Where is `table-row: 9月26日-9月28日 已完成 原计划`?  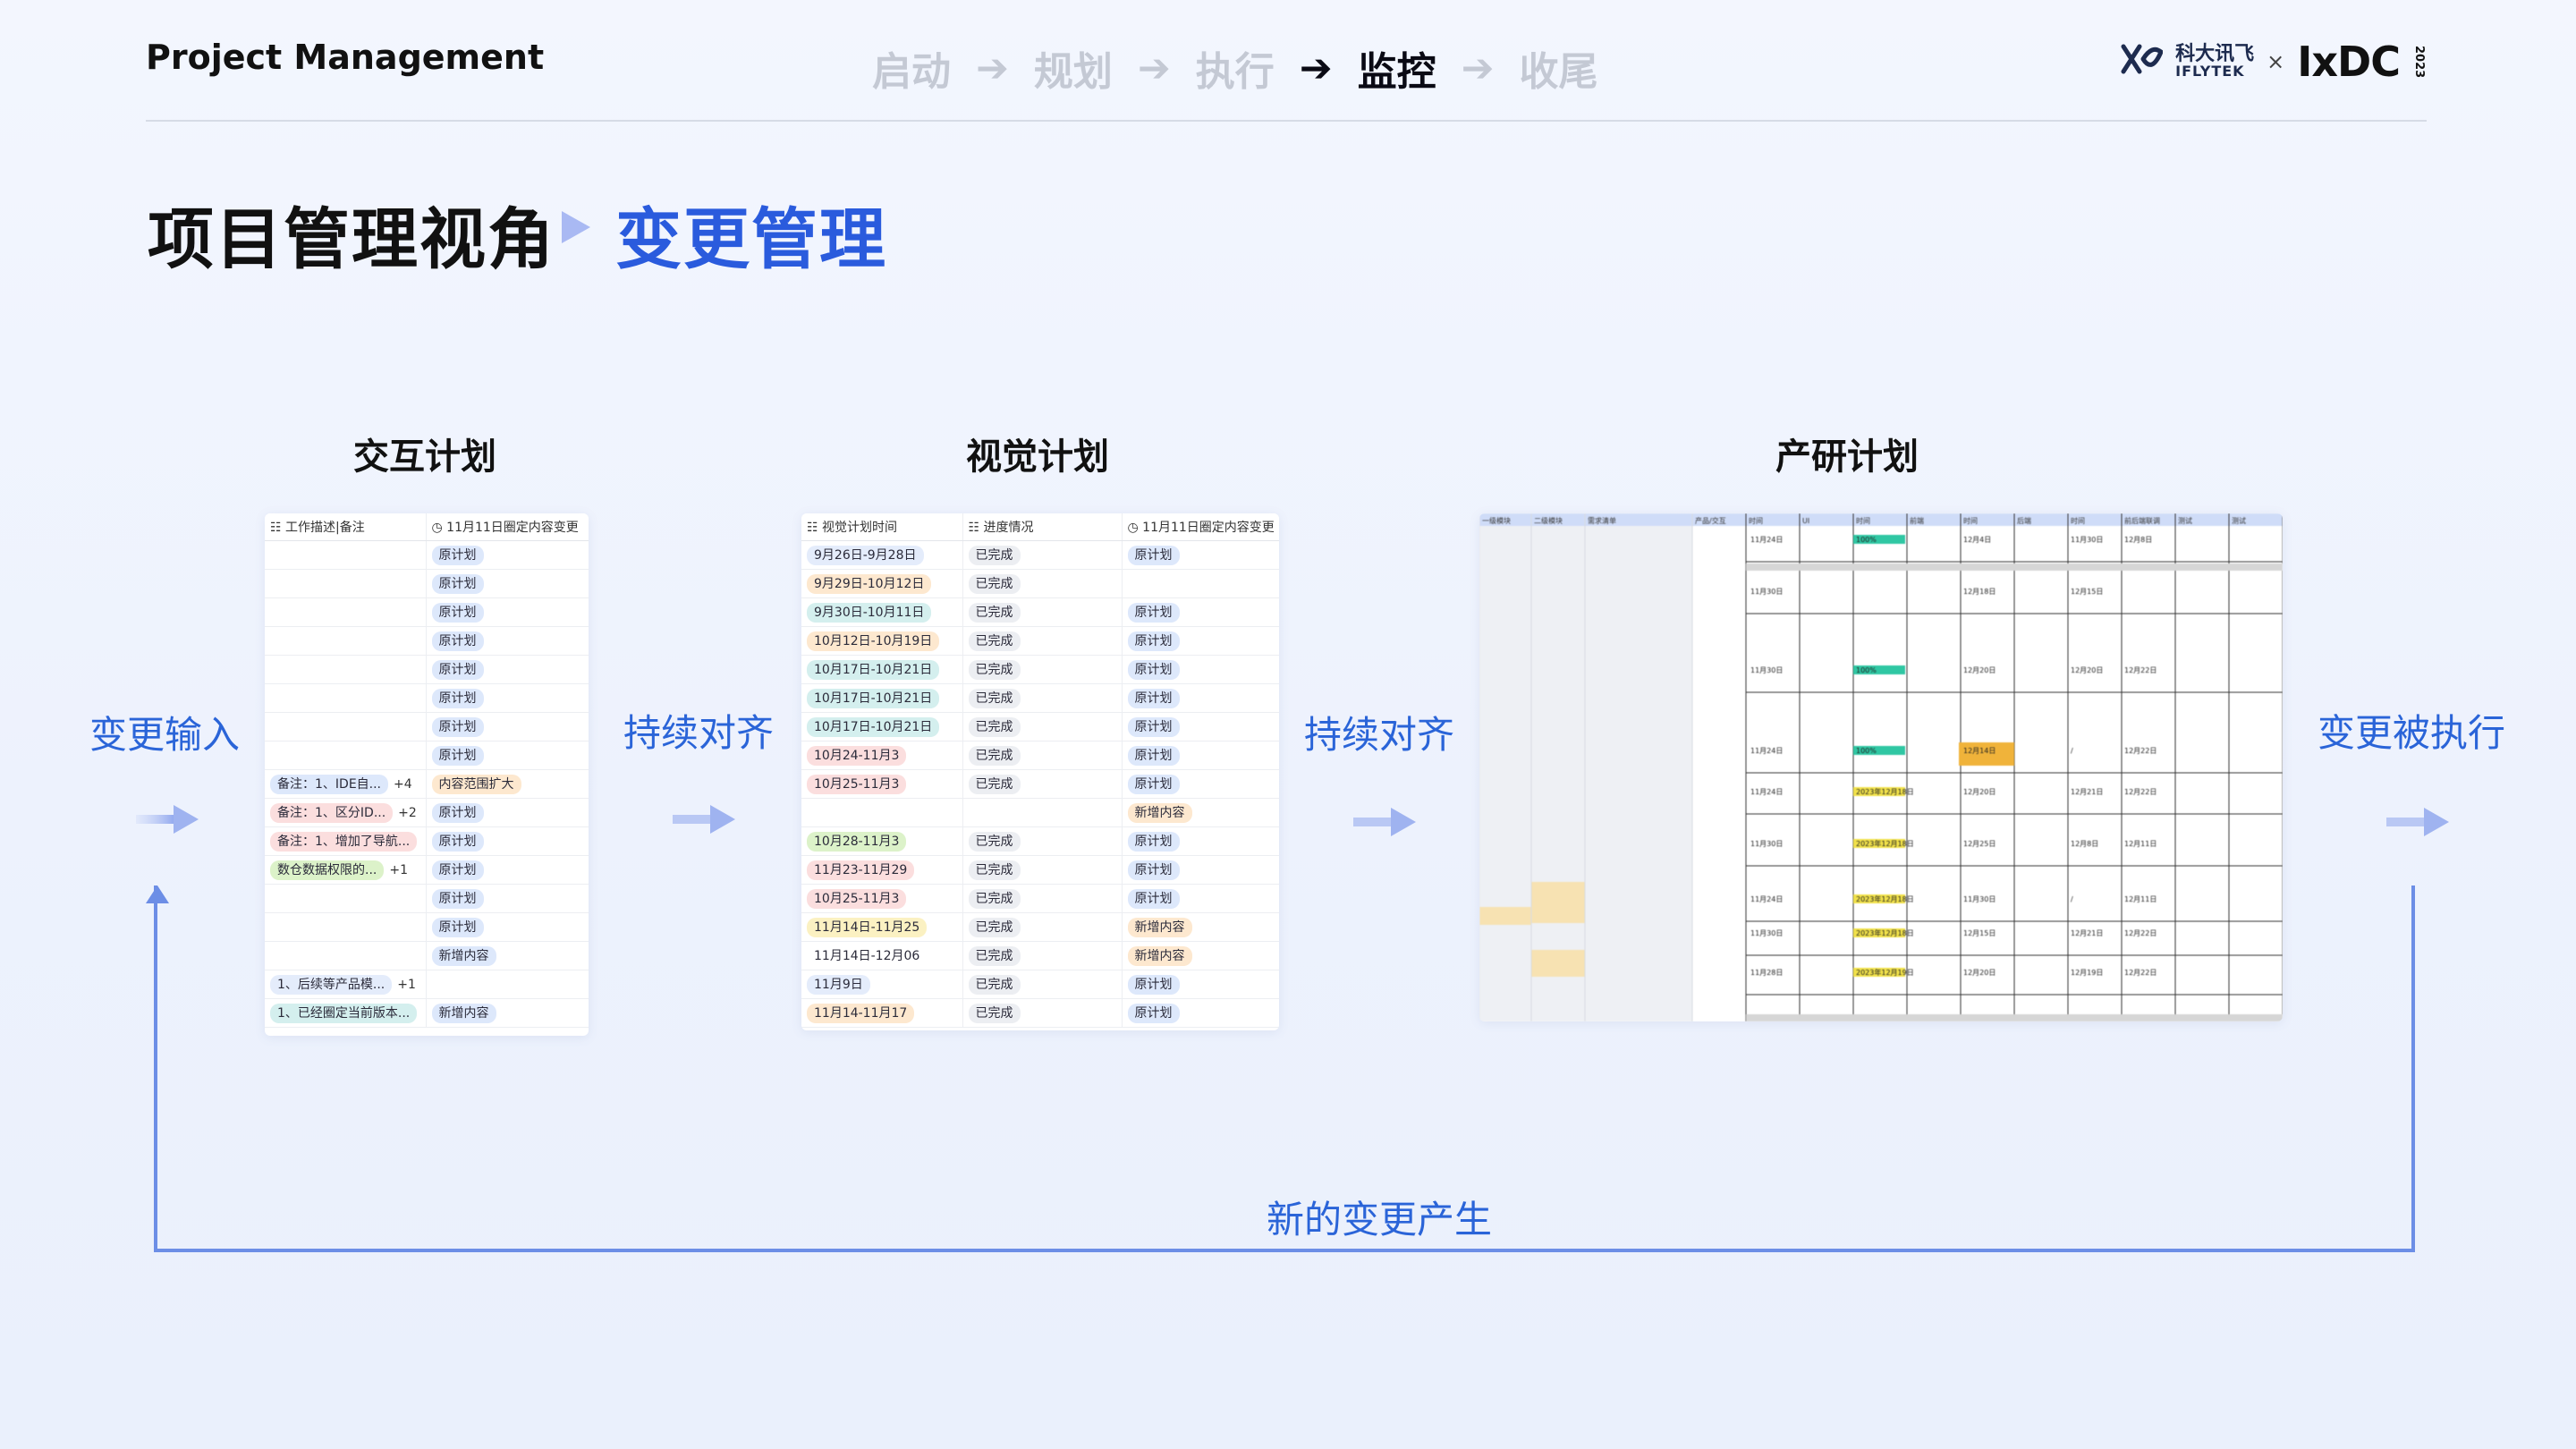 table-row: 9月26日-9月28日 已完成 原计划 is located at coordinates (1040, 555).